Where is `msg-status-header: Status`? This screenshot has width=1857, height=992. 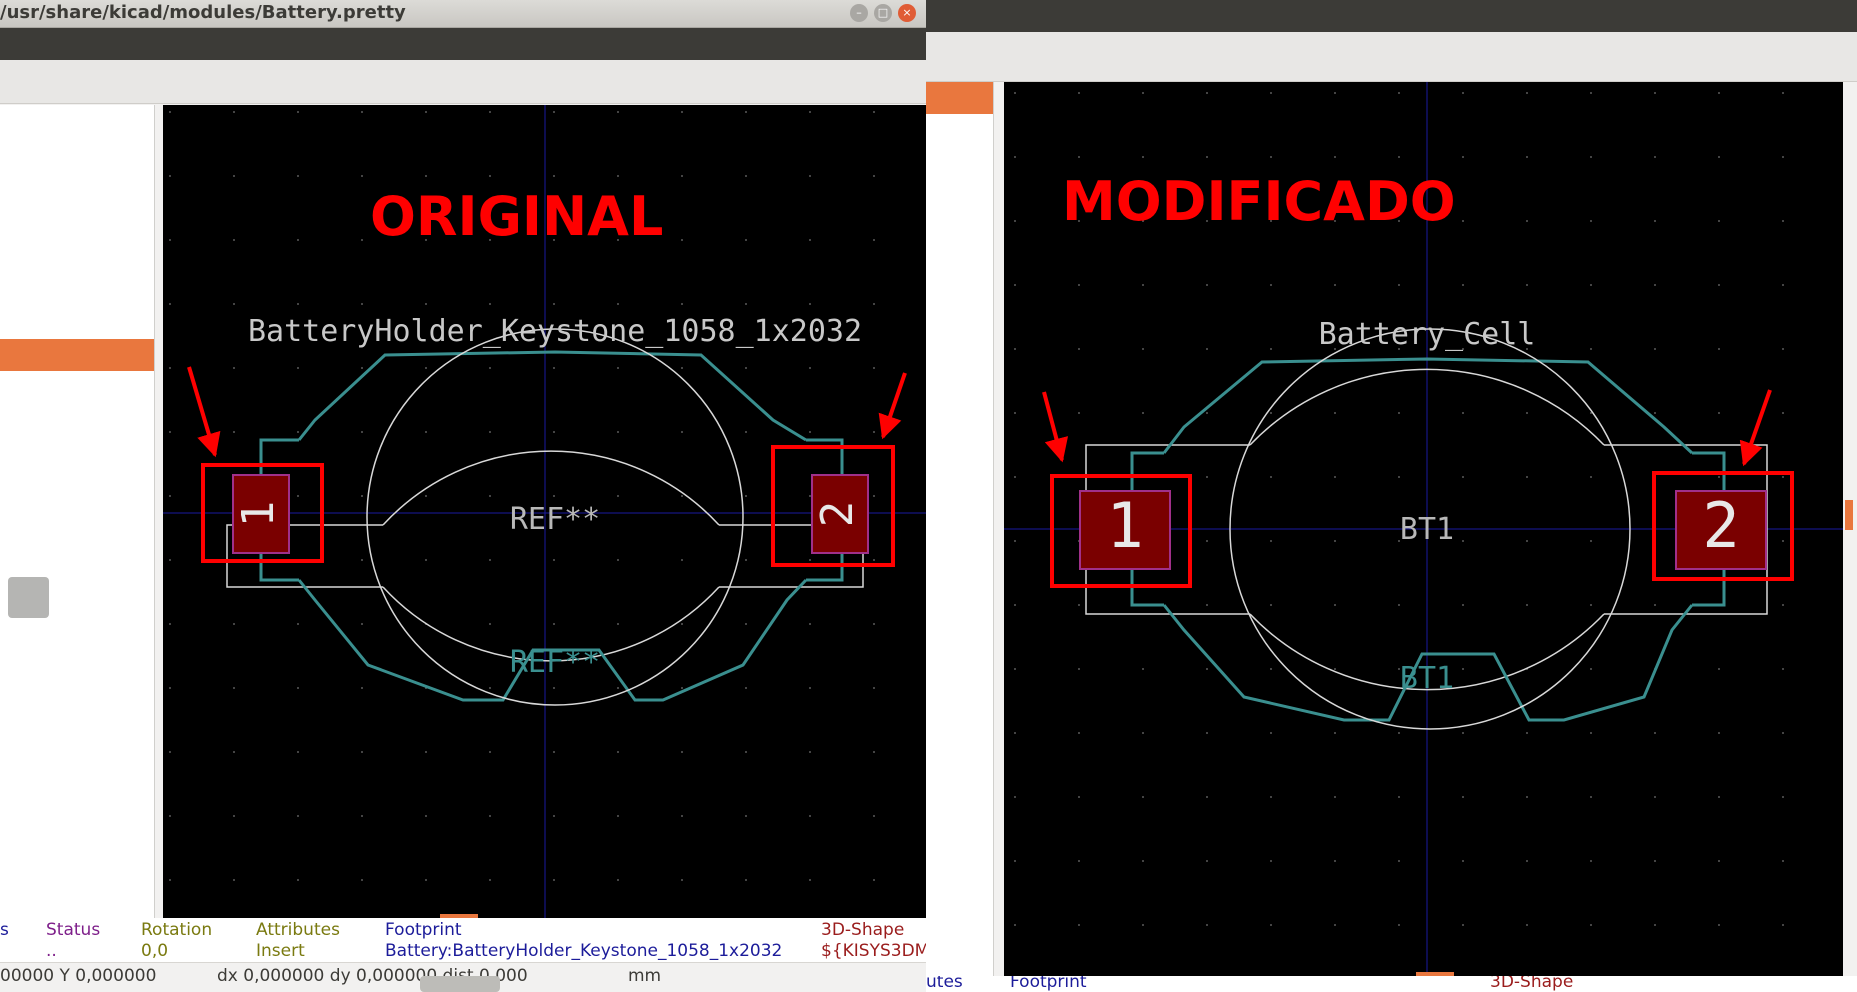
msg-status-header: Status is located at coordinates (73, 930).